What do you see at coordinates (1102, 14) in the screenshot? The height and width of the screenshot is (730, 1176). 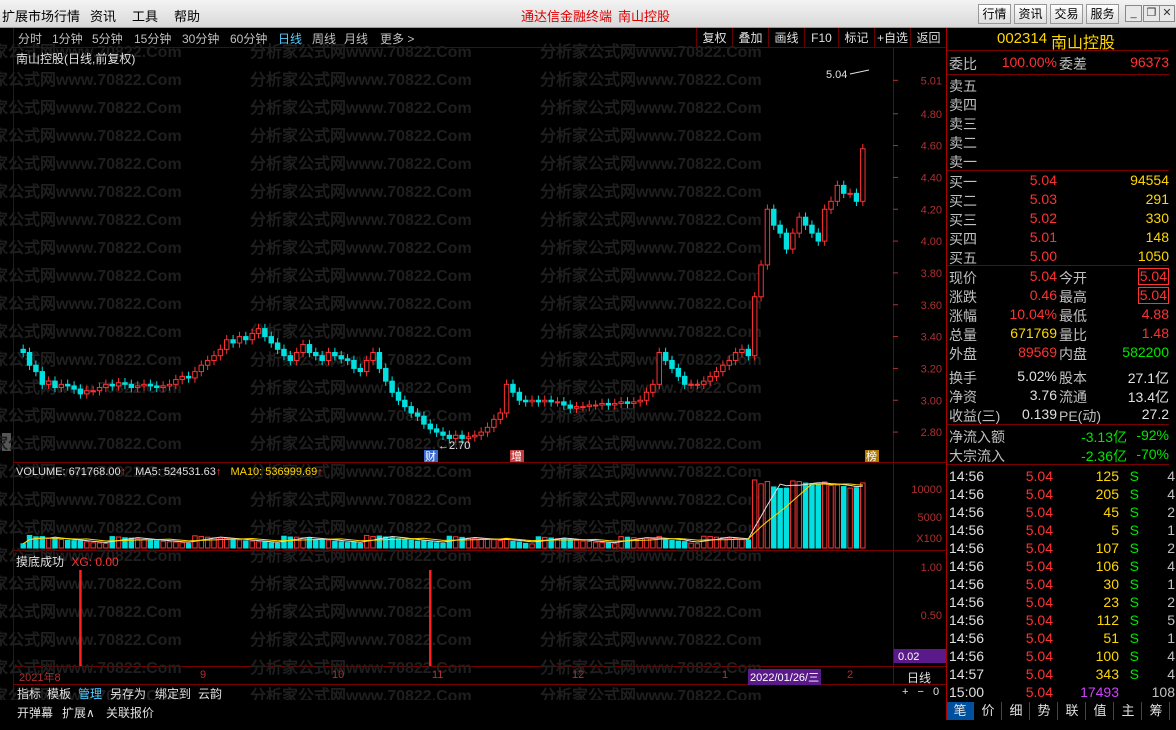 I see `top-button-service: 服务` at bounding box center [1102, 14].